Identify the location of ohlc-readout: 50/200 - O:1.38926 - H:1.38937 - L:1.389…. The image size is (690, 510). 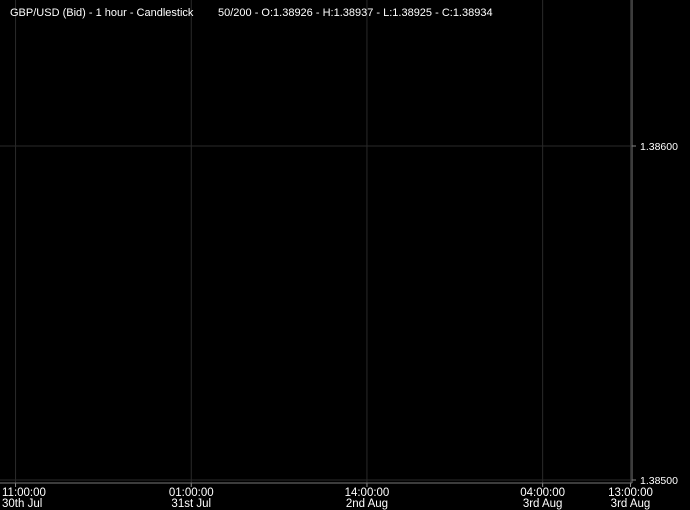
(355, 13).